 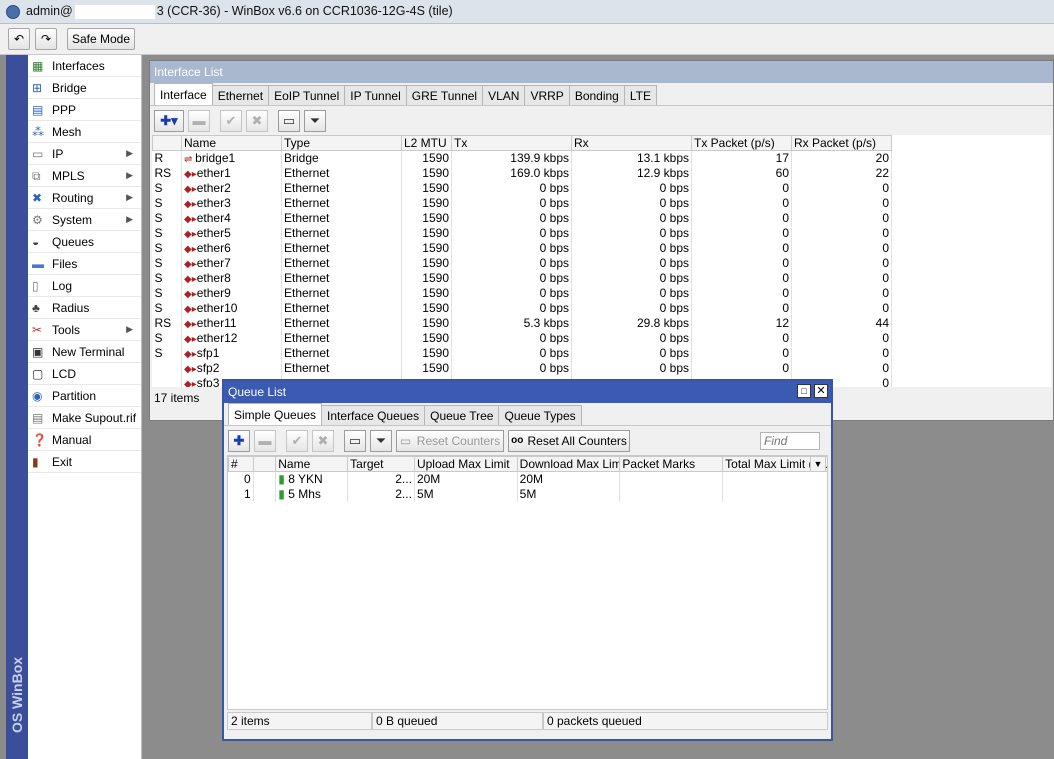 What do you see at coordinates (241, 464) in the screenshot?
I see `column-header: #` at bounding box center [241, 464].